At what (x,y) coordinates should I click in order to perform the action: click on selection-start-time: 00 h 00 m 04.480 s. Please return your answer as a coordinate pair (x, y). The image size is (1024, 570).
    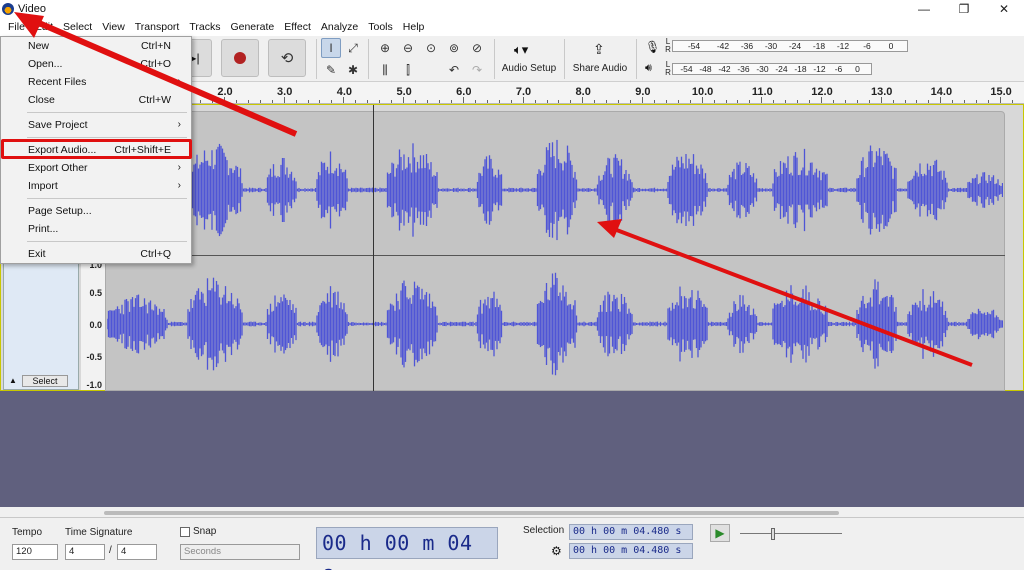
    Looking at the image, I should click on (631, 532).